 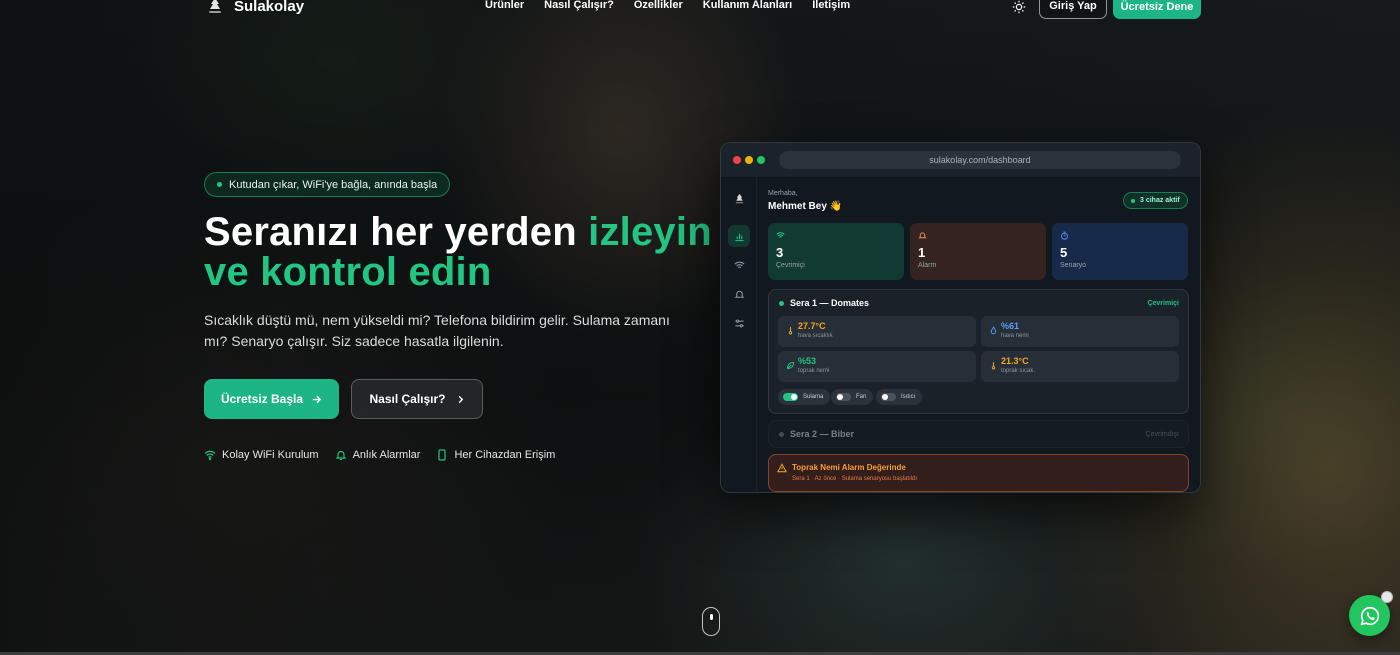 I want to click on stat-alarm-card: 1 Alarm, so click(x=978, y=251).